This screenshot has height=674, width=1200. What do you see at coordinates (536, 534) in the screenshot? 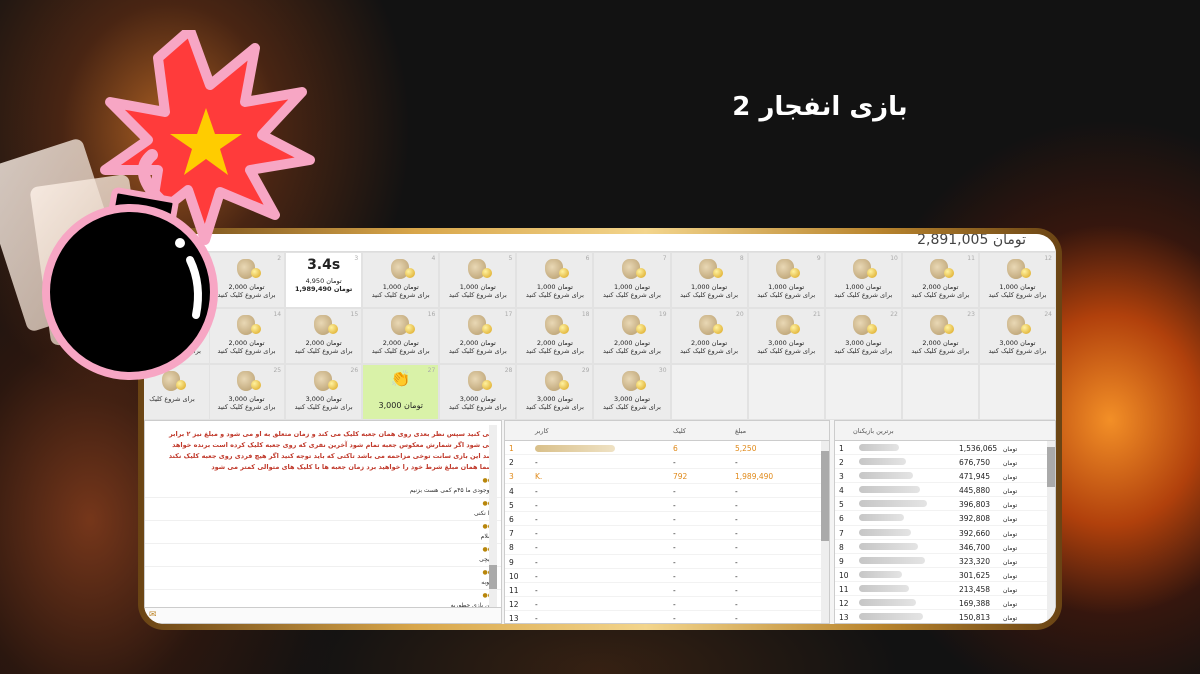
I see `row-user: -` at bounding box center [536, 534].